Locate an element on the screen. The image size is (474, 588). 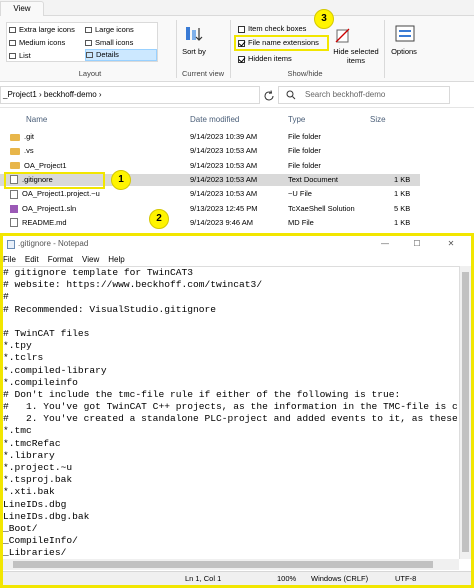
table-row: .git 9/14/2023 10:39 AM File folder is located at coordinates (210, 137).